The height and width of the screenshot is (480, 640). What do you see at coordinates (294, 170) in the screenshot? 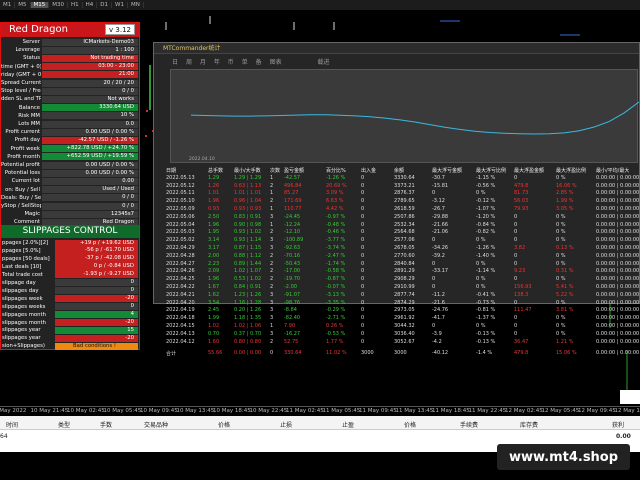
I see `stats-header-cell: 盈亏金额` at bounding box center [294, 170].